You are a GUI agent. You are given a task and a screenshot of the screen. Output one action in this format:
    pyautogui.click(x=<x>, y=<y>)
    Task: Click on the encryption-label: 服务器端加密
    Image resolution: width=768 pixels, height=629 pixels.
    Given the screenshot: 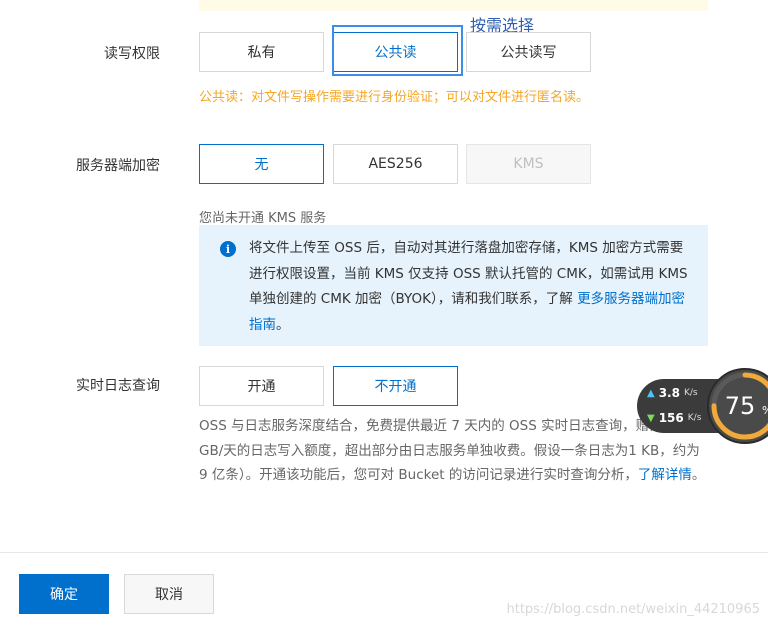 What is the action you would take?
    pyautogui.click(x=118, y=166)
    